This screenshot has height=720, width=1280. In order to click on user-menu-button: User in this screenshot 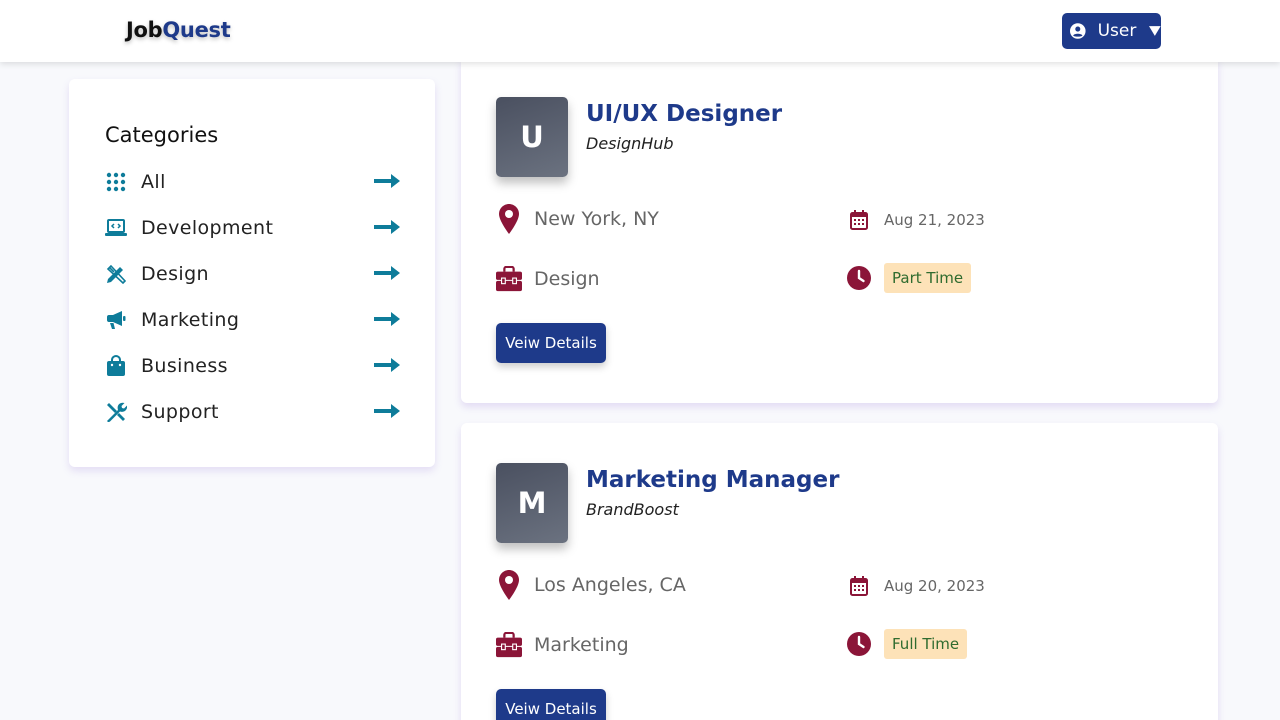, I will do `click(1111, 31)`.